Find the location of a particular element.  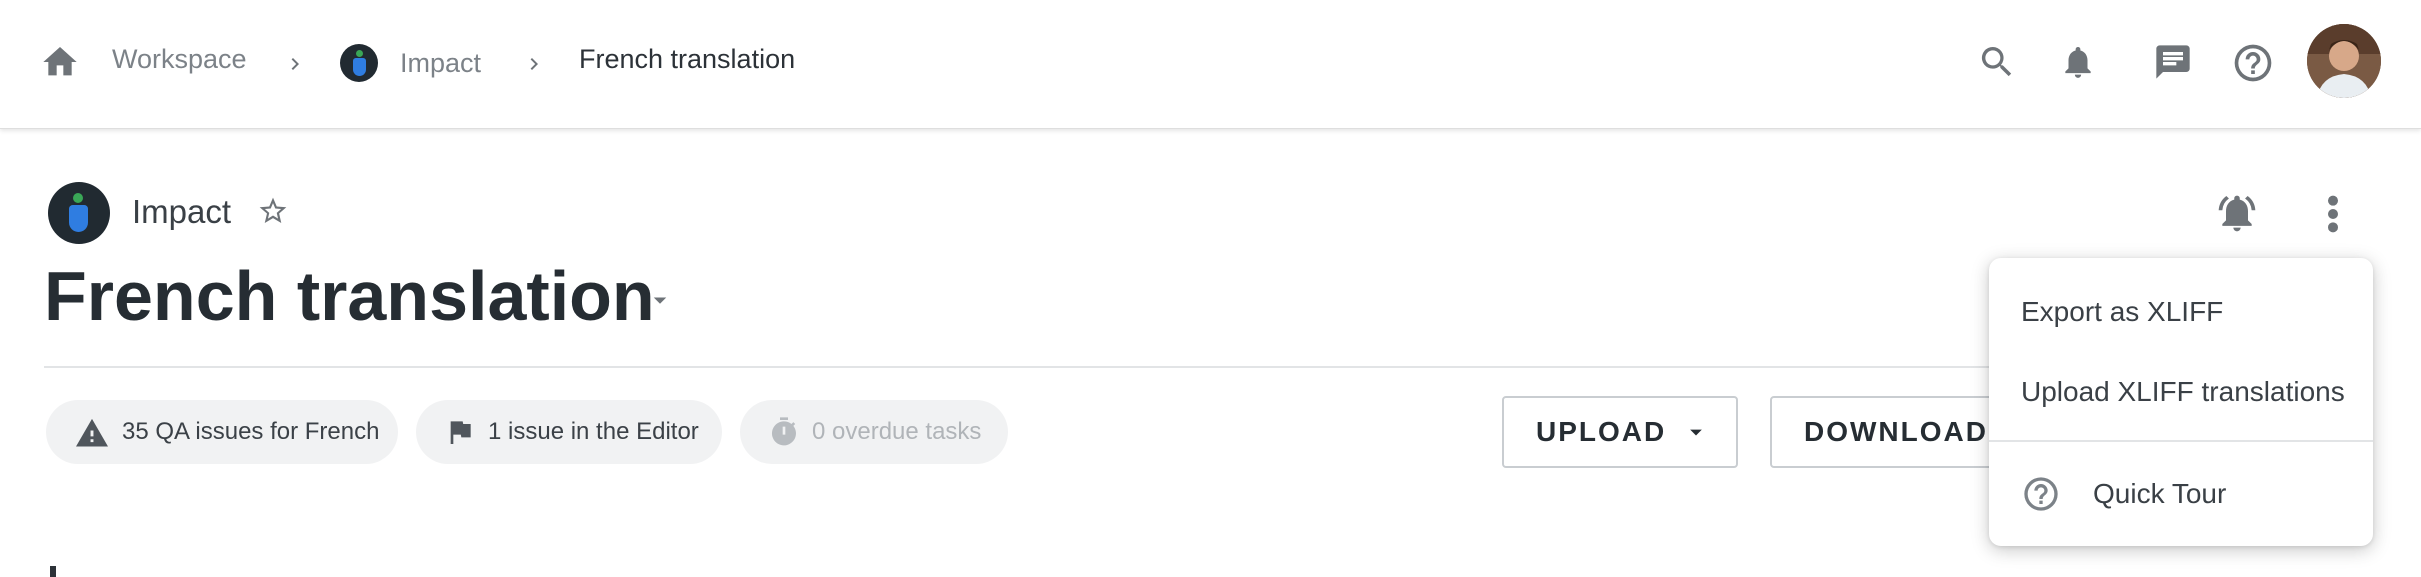

menu-item-upload-xliff-label: Upload XLIFF translations is located at coordinates (2183, 391).